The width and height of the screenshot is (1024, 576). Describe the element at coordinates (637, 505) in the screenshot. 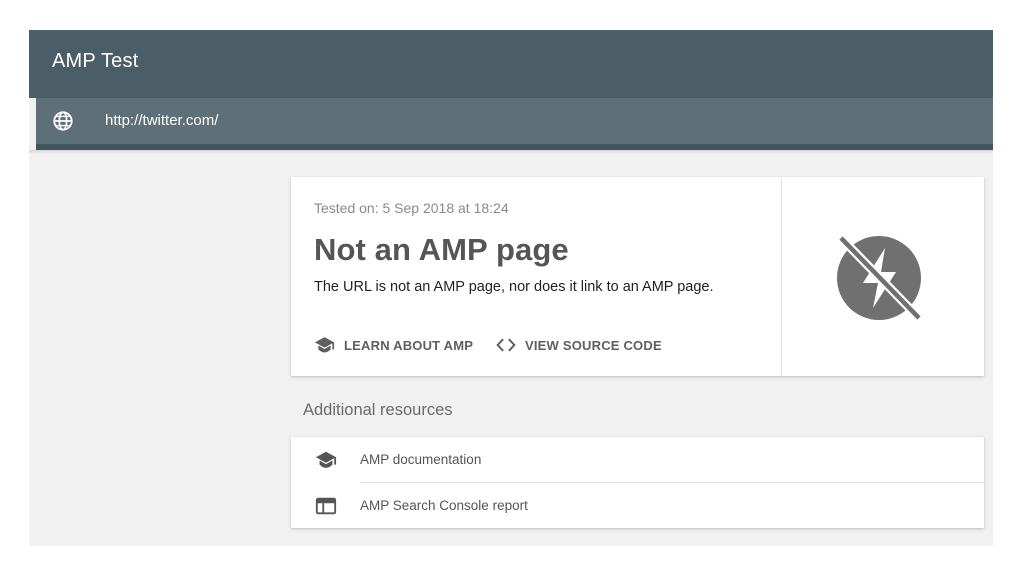

I see `resource-item-search-console-report: AMP Search Console report` at that location.